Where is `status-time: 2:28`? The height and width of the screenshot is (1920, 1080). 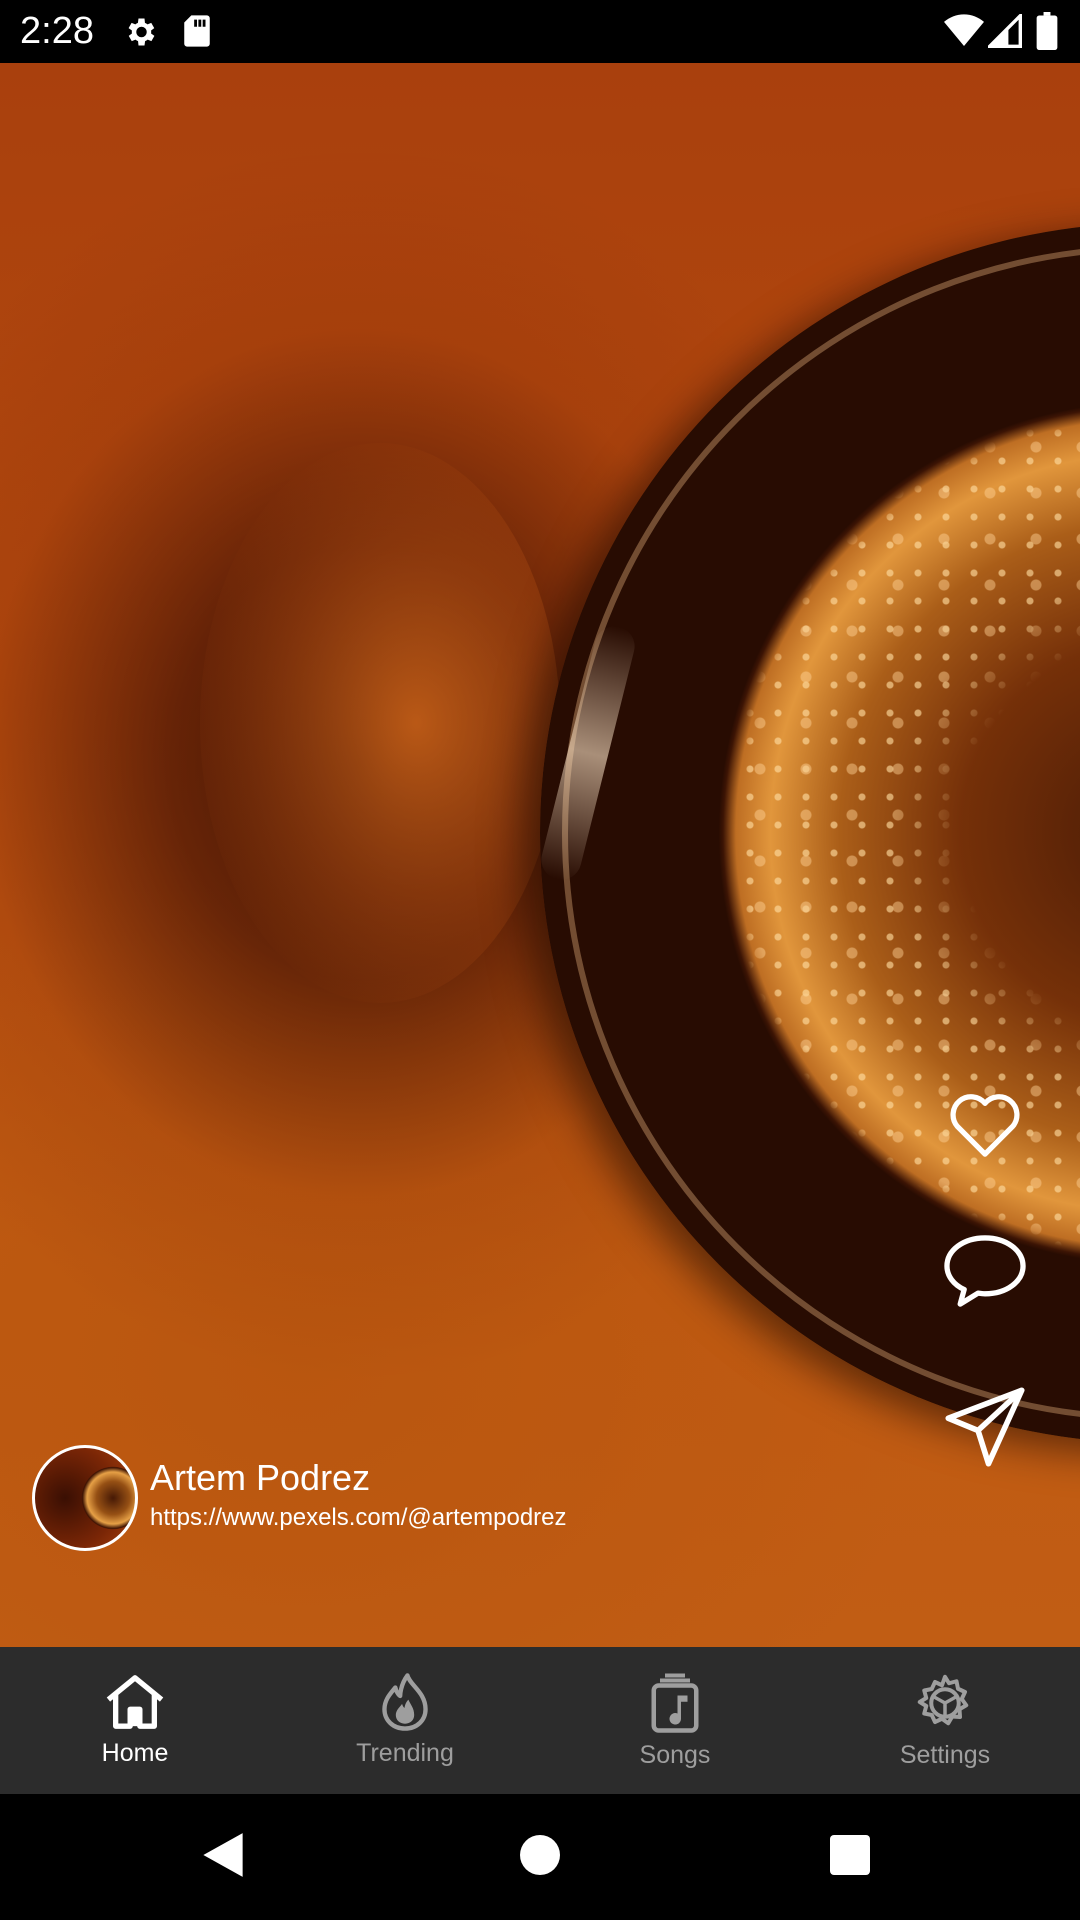
status-time: 2:28 is located at coordinates (57, 31).